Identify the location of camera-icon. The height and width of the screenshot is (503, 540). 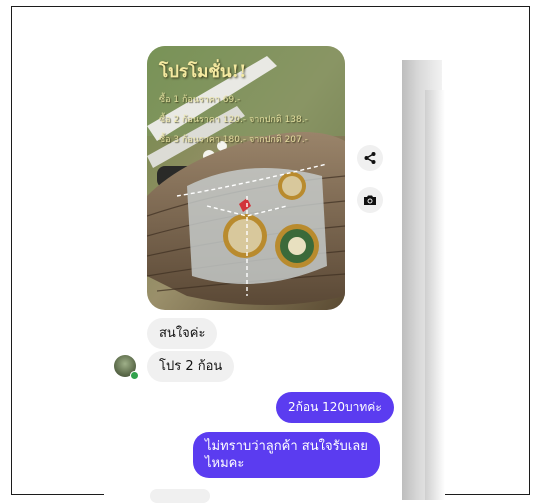
(370, 200).